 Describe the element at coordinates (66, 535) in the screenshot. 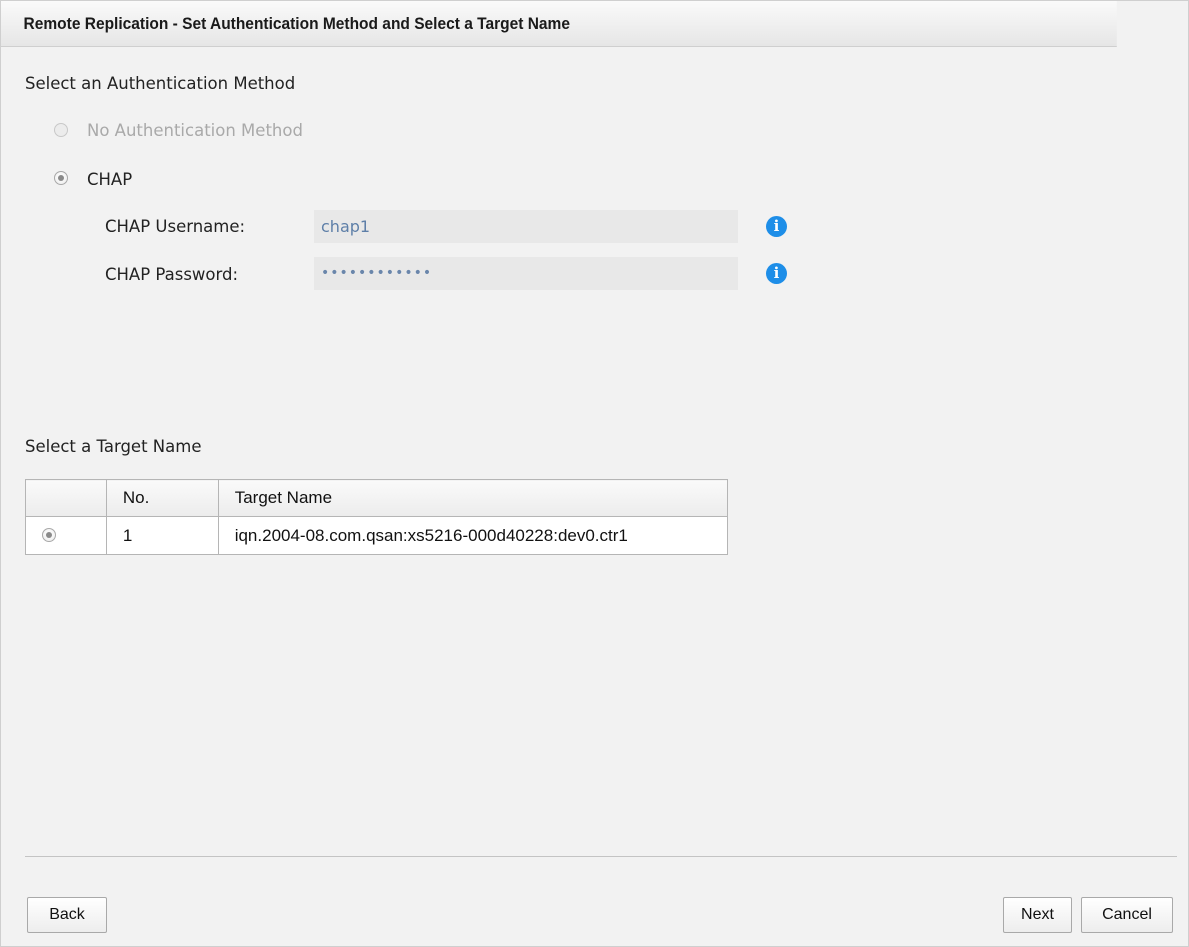

I see `row-select-cell` at that location.